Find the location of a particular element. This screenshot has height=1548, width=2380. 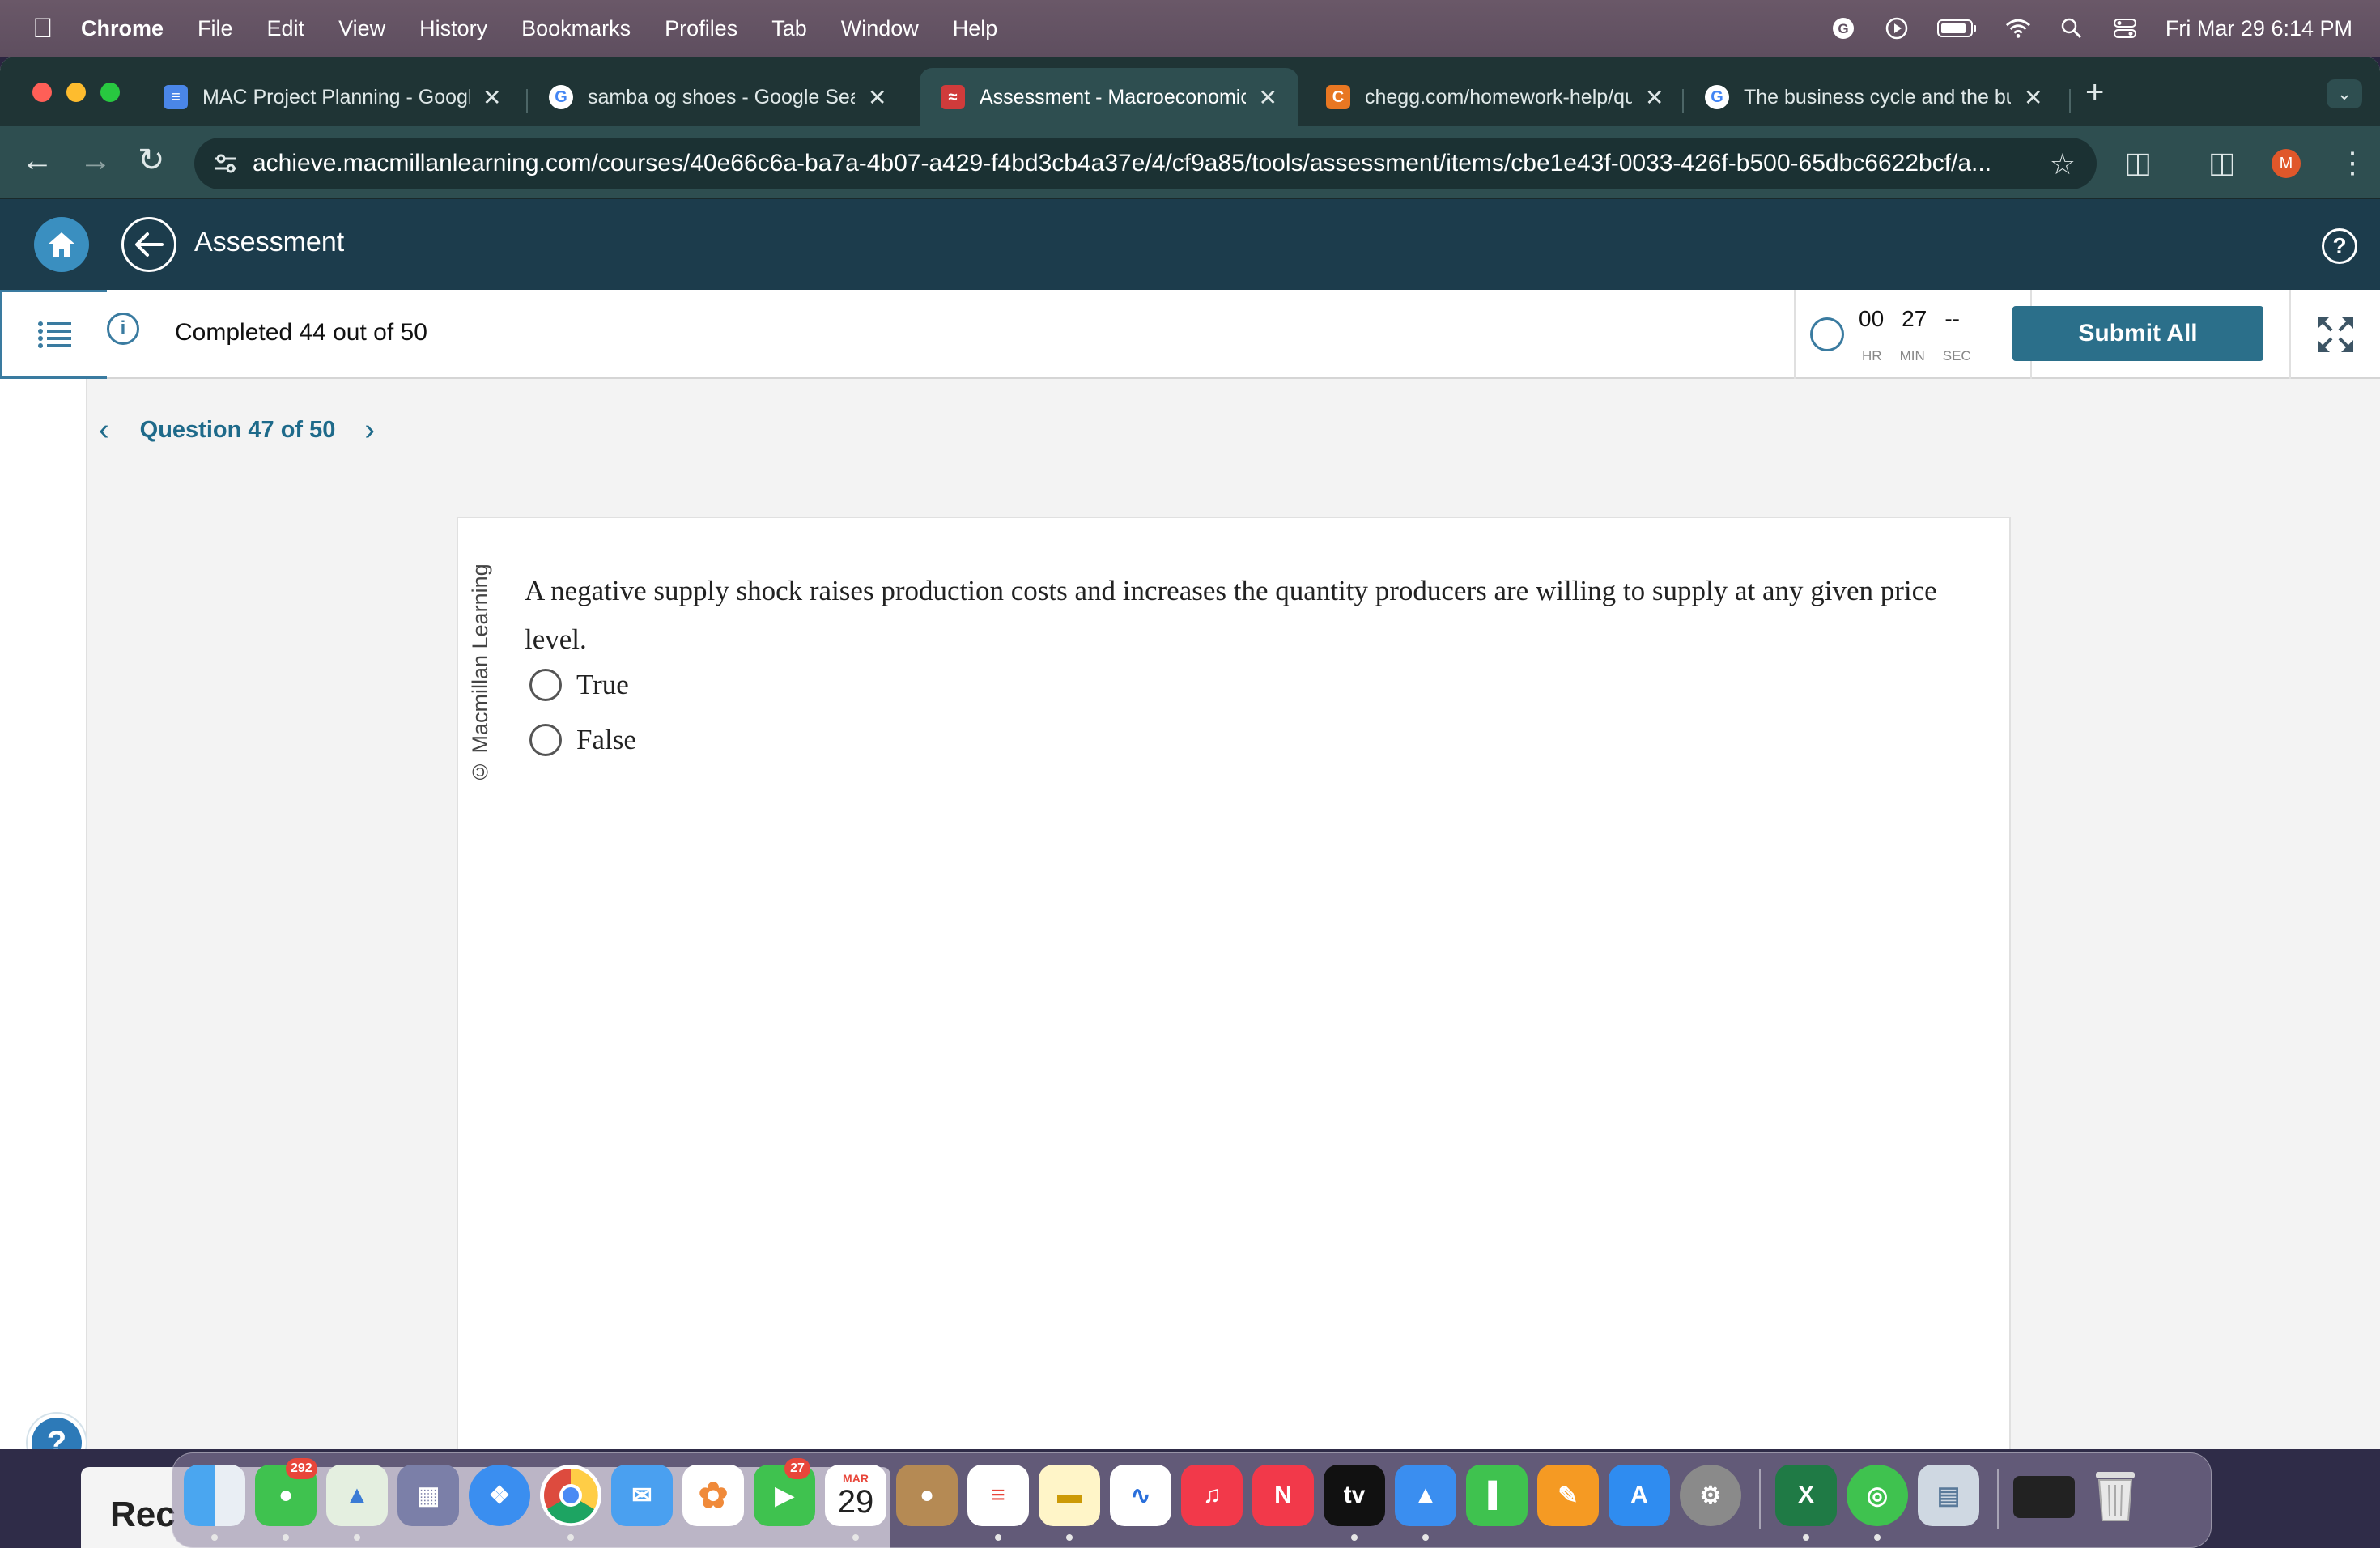

question-list-button is located at coordinates (54, 335).